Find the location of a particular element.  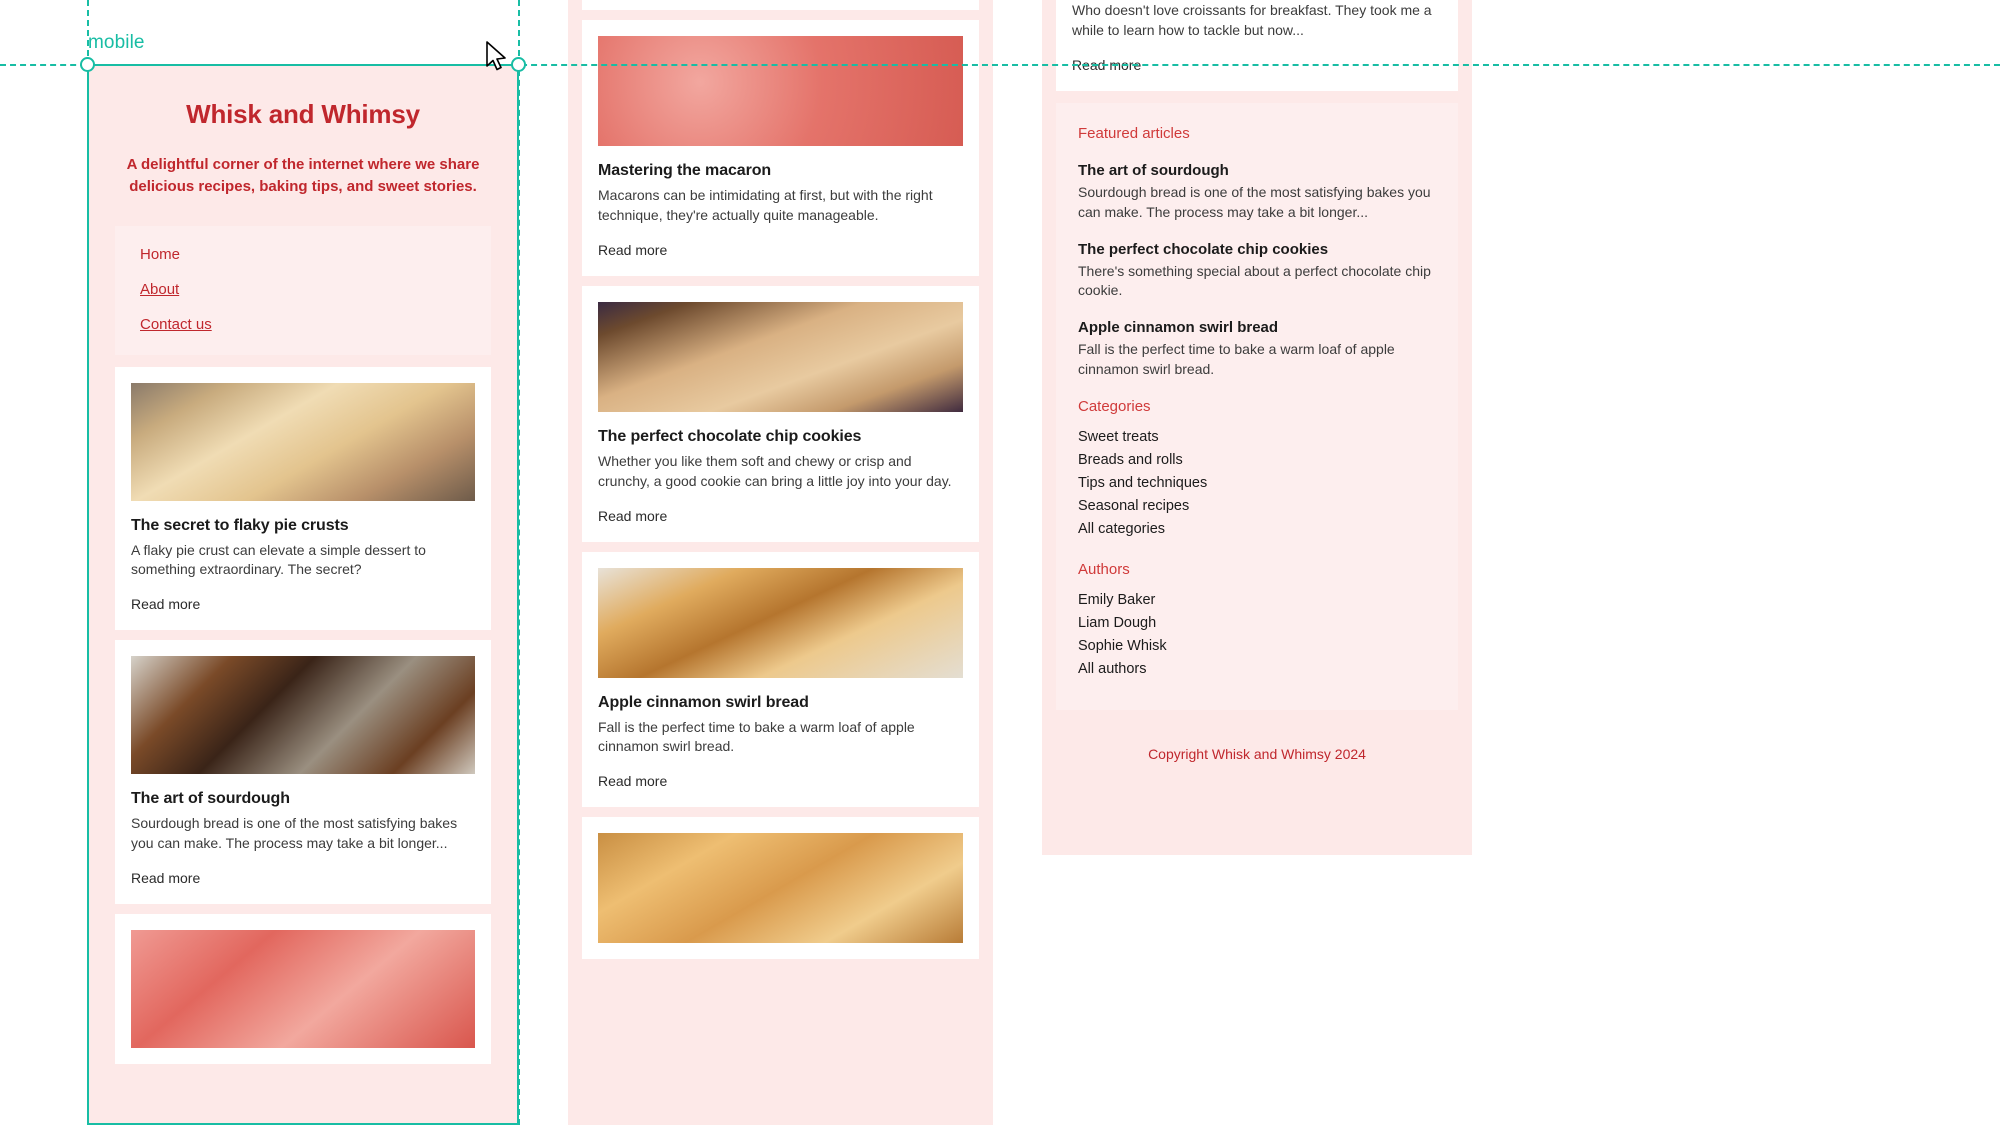

category-item-breads-and-rolls: Breads and rolls is located at coordinates (1257, 460).